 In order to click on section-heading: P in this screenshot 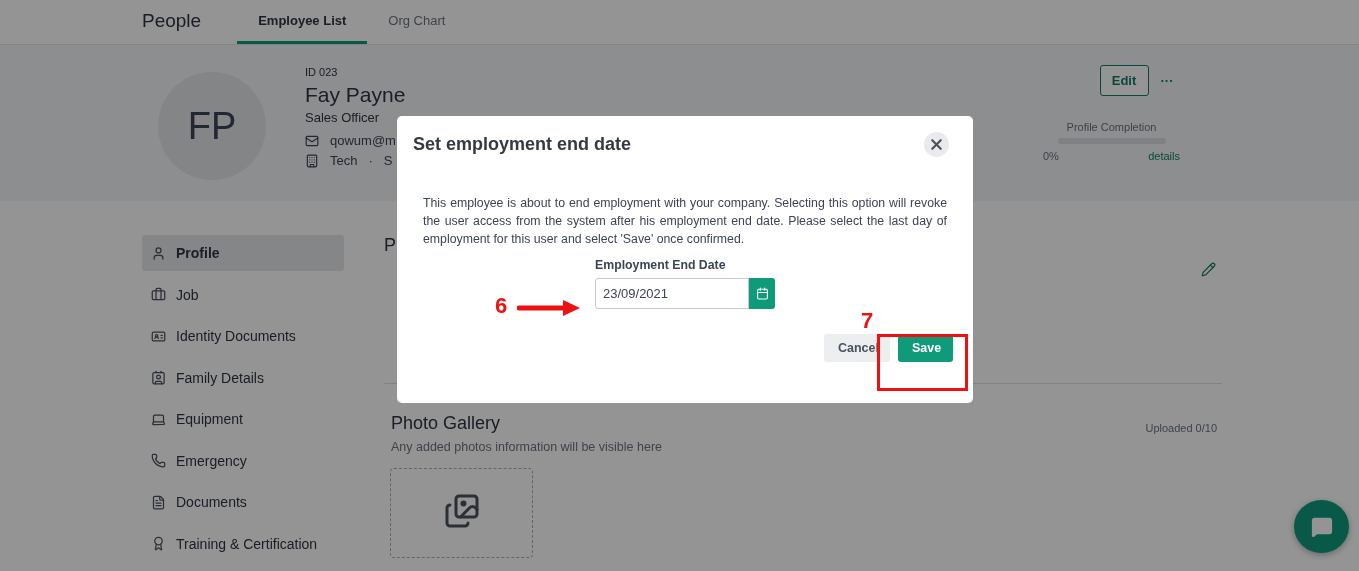, I will do `click(390, 245)`.